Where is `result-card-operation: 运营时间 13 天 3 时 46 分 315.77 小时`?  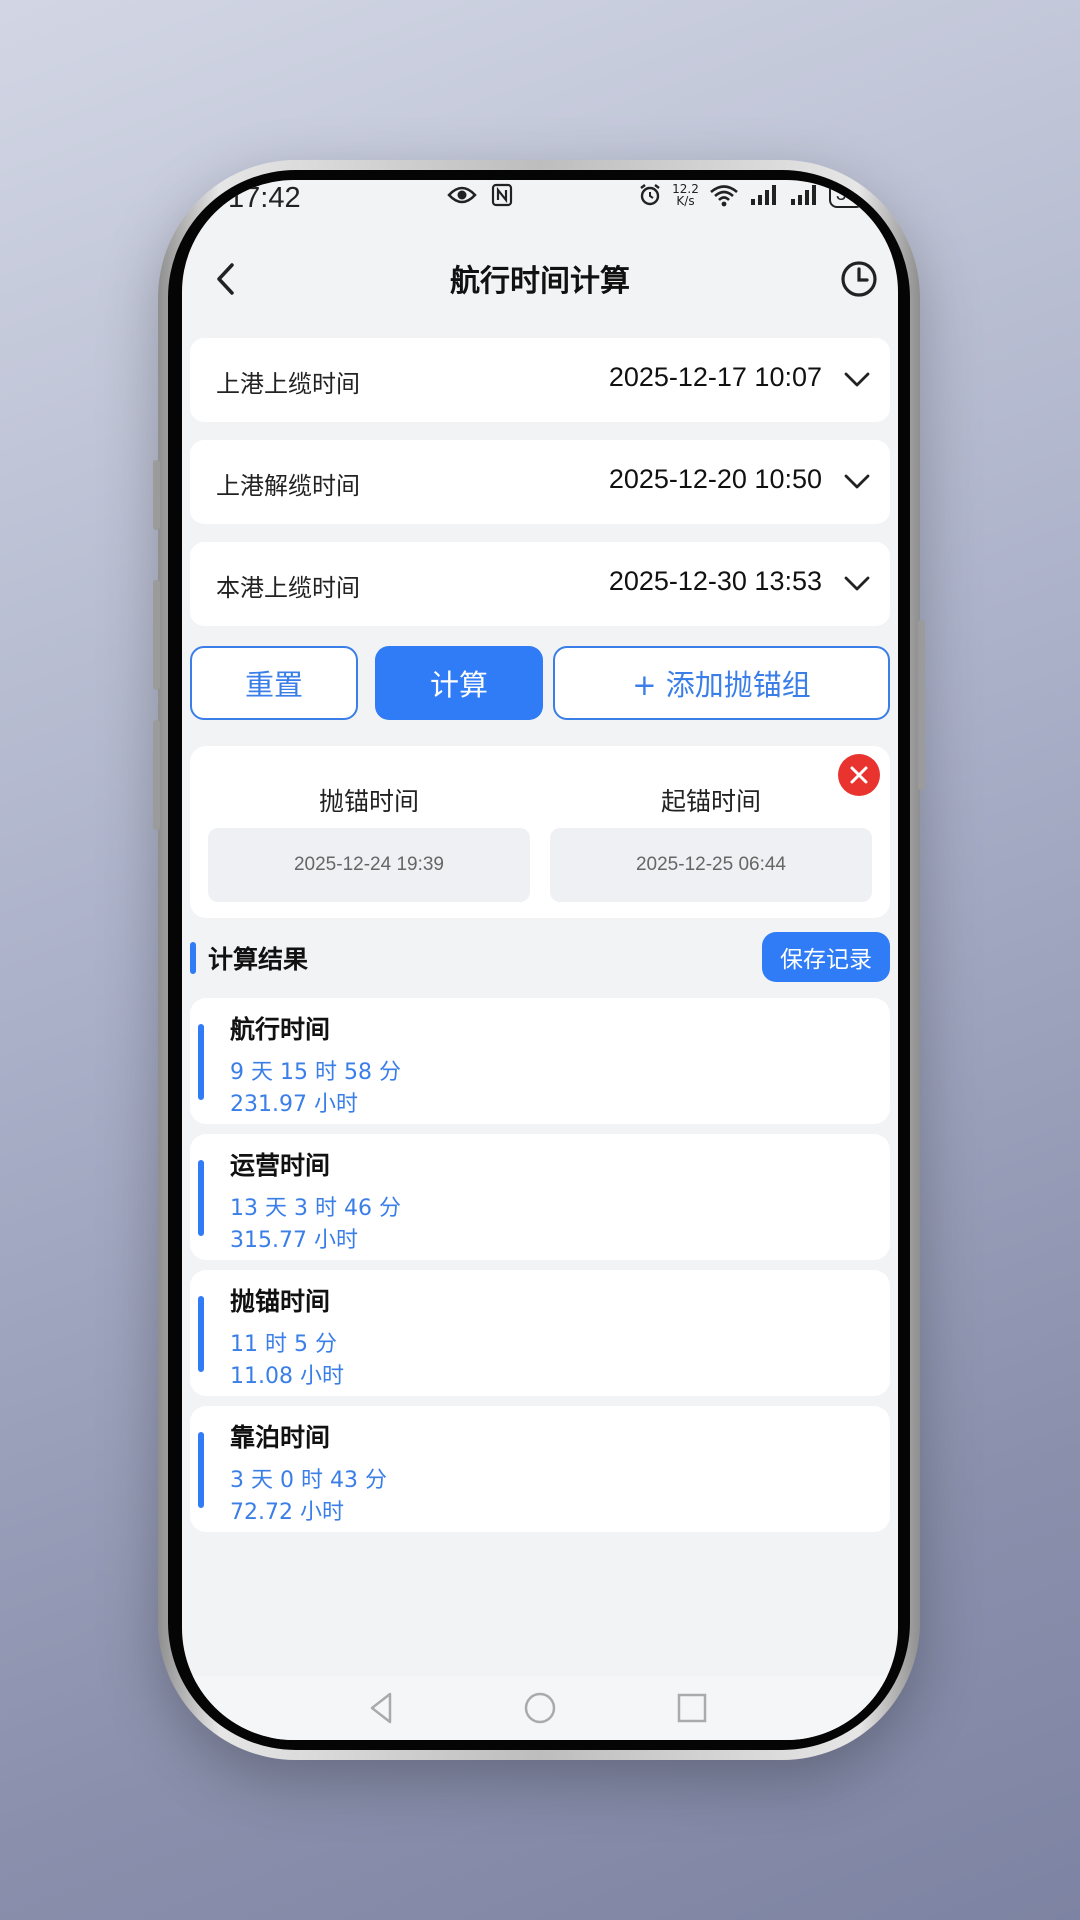 result-card-operation: 运营时间 13 天 3 时 46 分 315.77 小时 is located at coordinates (540, 1197).